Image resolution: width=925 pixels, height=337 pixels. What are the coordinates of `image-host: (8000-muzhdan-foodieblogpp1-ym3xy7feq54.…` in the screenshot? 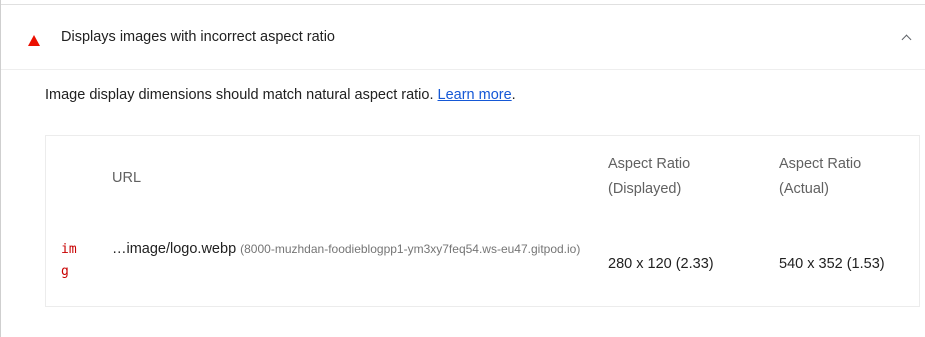 It's located at (410, 249).